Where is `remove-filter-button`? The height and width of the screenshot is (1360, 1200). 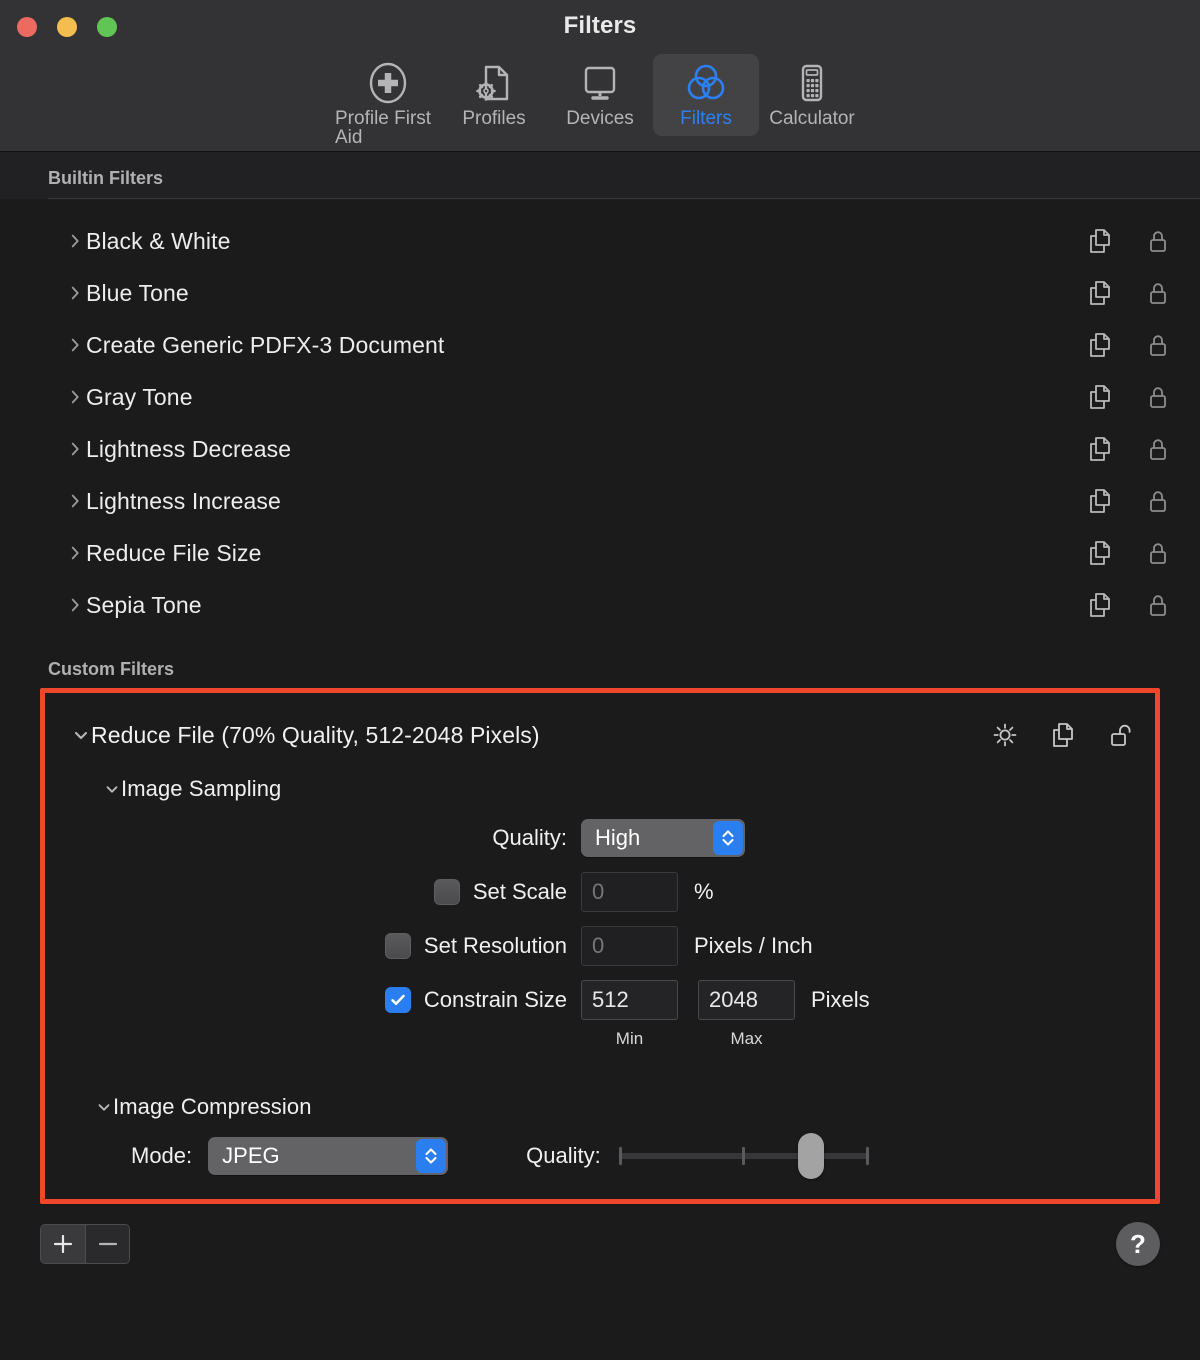
remove-filter-button is located at coordinates (107, 1244).